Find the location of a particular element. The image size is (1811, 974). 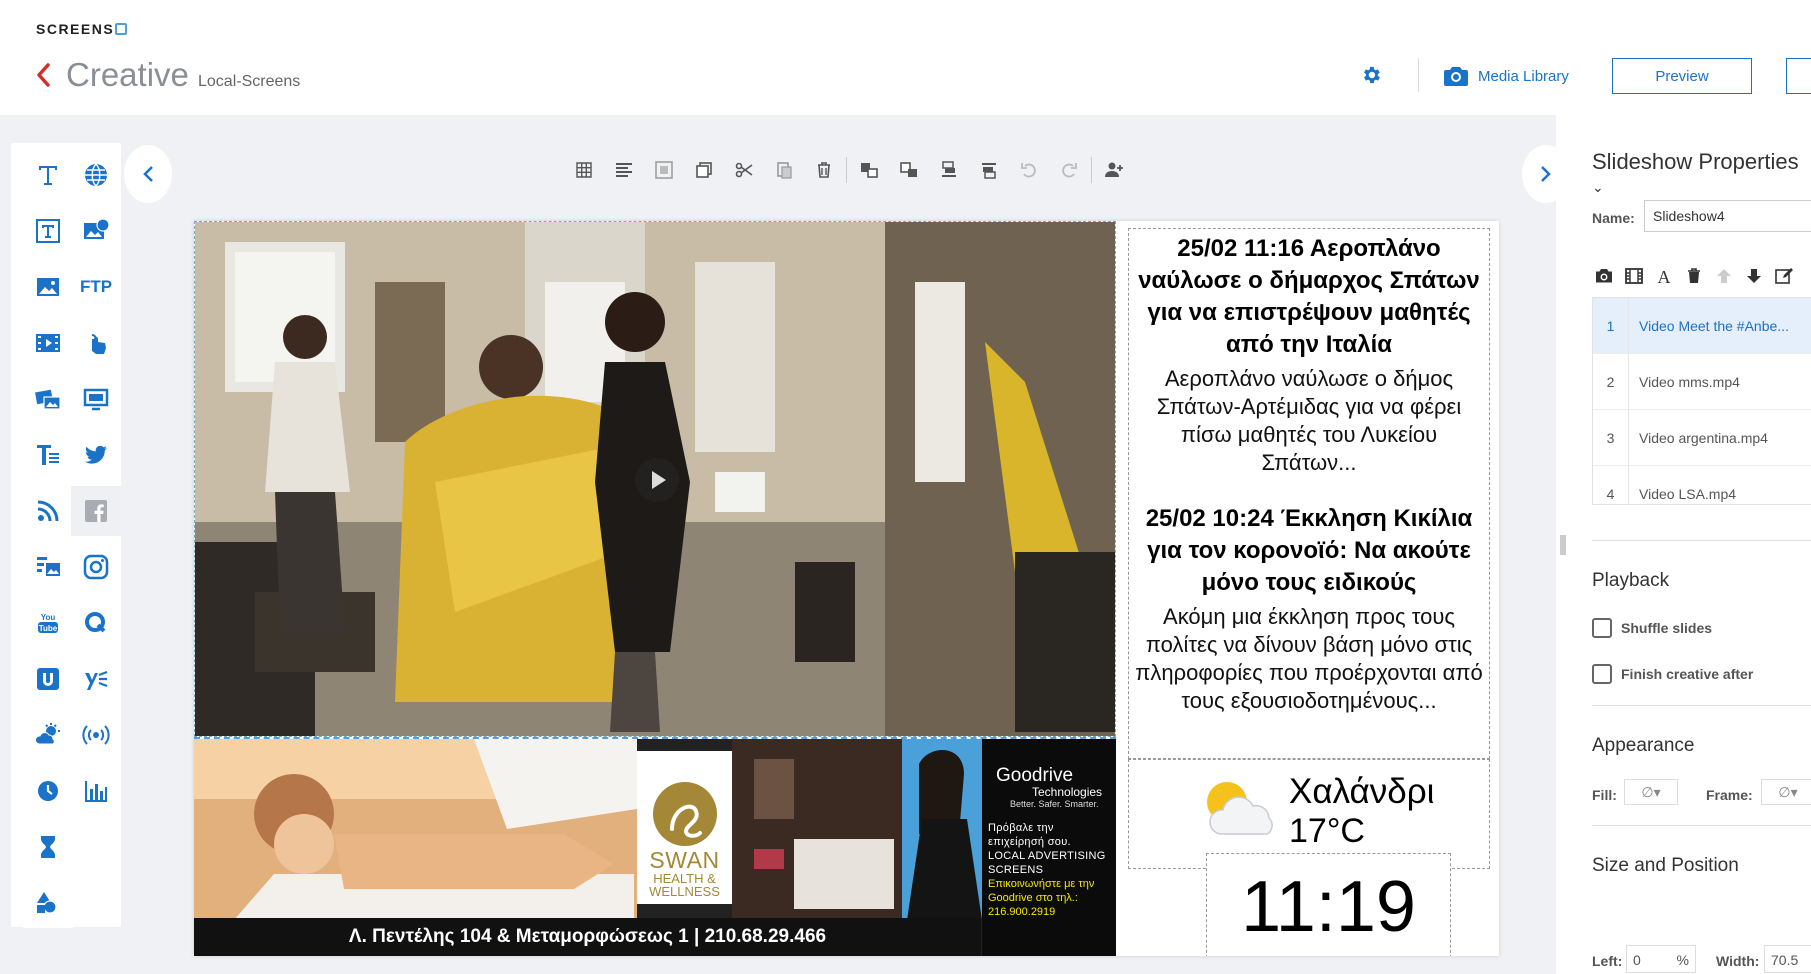

app-logo: SCREENS is located at coordinates (82, 29).